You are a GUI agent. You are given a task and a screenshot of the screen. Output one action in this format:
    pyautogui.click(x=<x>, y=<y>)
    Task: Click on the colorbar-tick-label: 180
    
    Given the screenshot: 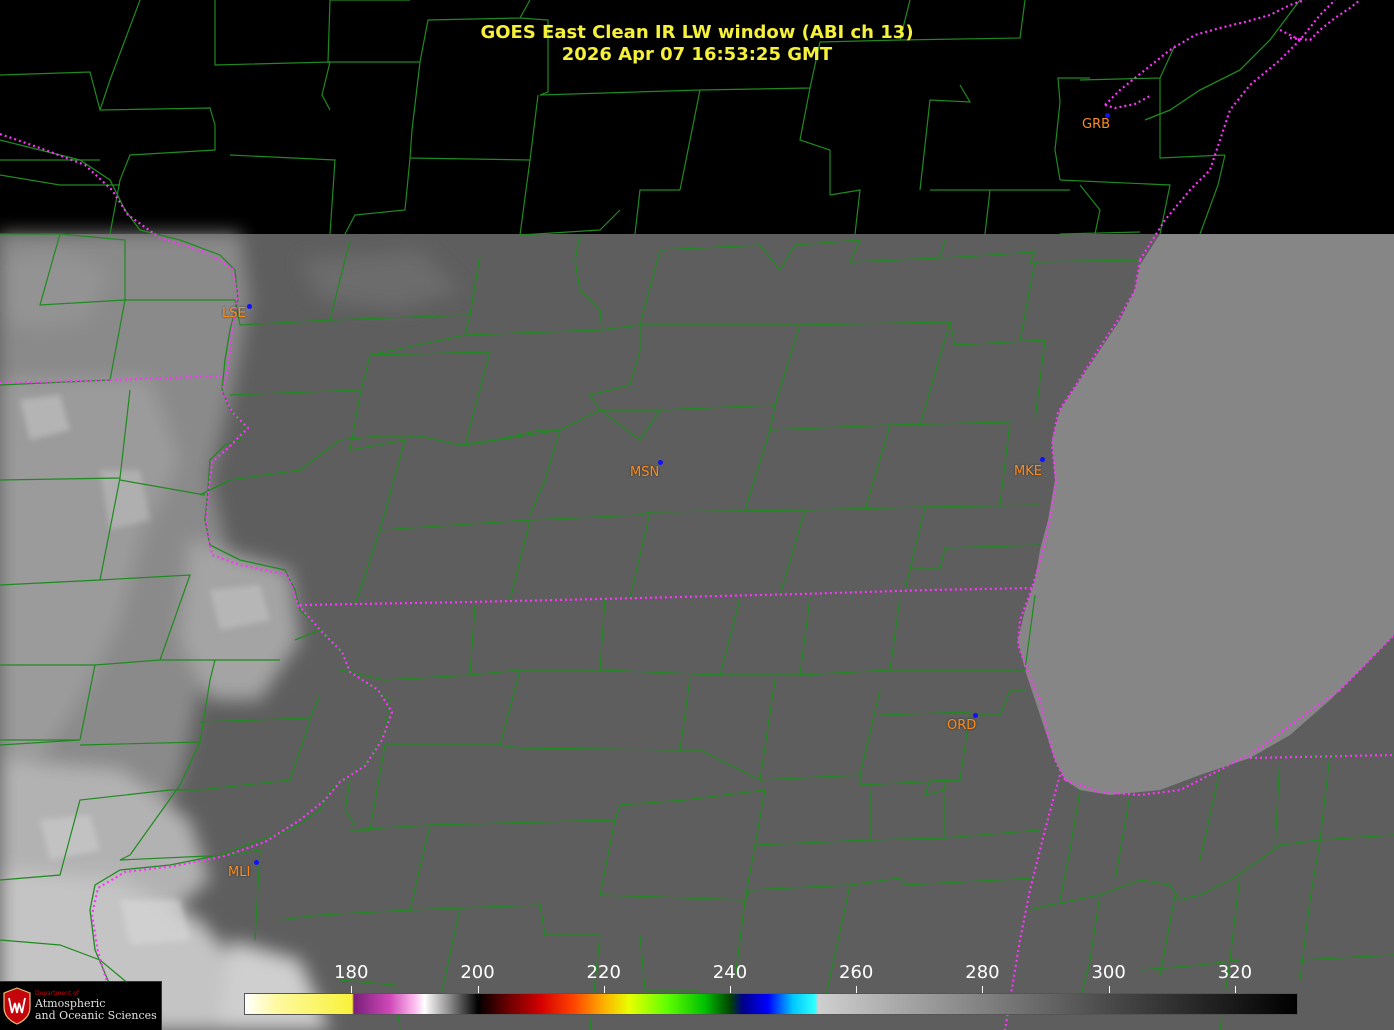 What is the action you would take?
    pyautogui.click(x=351, y=972)
    